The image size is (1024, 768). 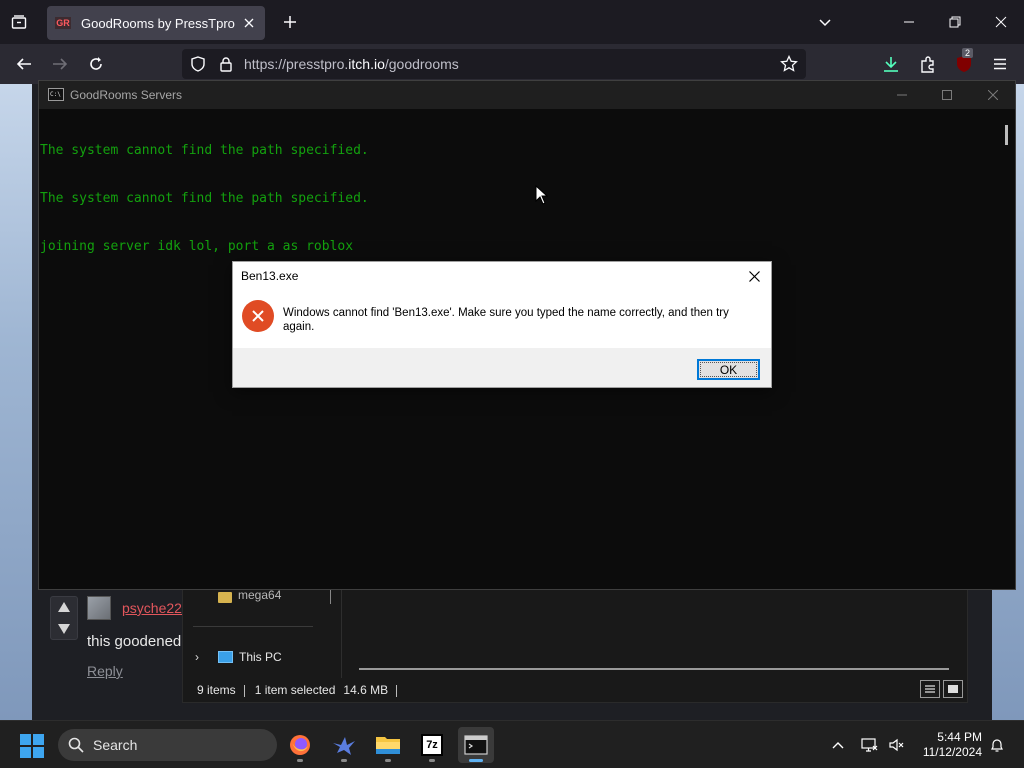 What do you see at coordinates (964, 62) in the screenshot?
I see `ublock-extension-button: 2` at bounding box center [964, 62].